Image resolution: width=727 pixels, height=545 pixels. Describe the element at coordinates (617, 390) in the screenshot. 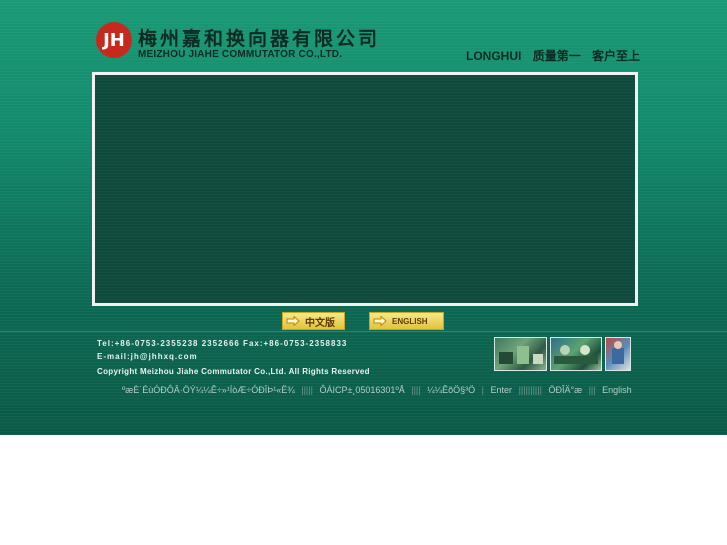

I see `footer-english-link: English` at that location.